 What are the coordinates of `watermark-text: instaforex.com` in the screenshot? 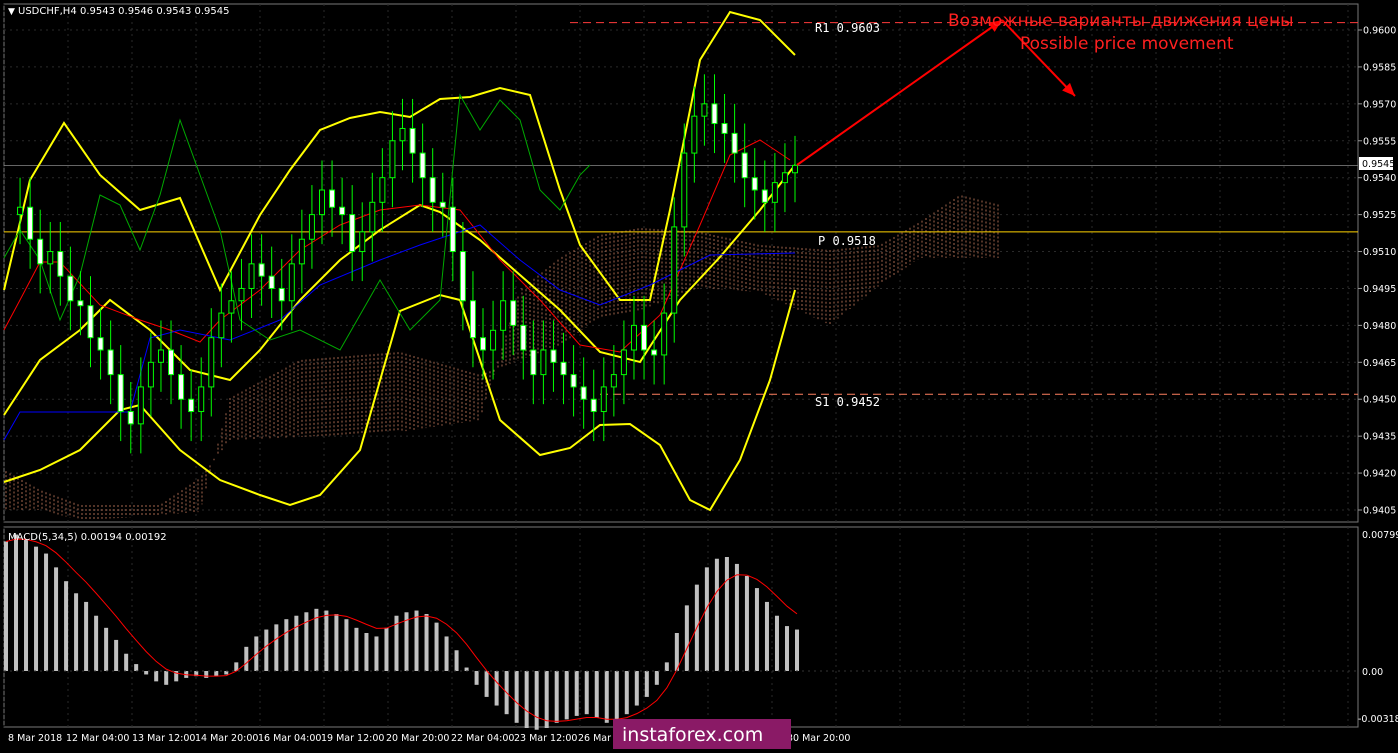 It's located at (692, 735).